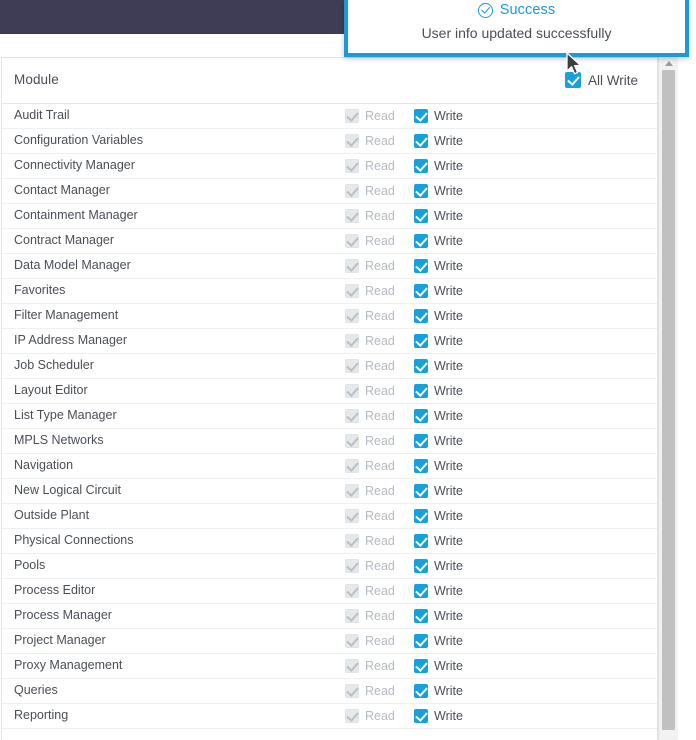 The width and height of the screenshot is (696, 740). Describe the element at coordinates (329, 566) in the screenshot. I see `table-row: Pools Read Write` at that location.